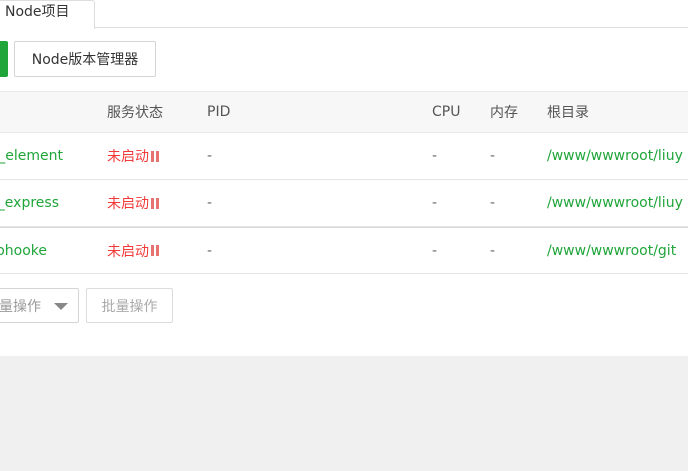 The width and height of the screenshot is (688, 471). What do you see at coordinates (344, 203) in the screenshot?
I see `table-row: _express 未启动 - - - /www/wwwroot/liuy` at bounding box center [344, 203].